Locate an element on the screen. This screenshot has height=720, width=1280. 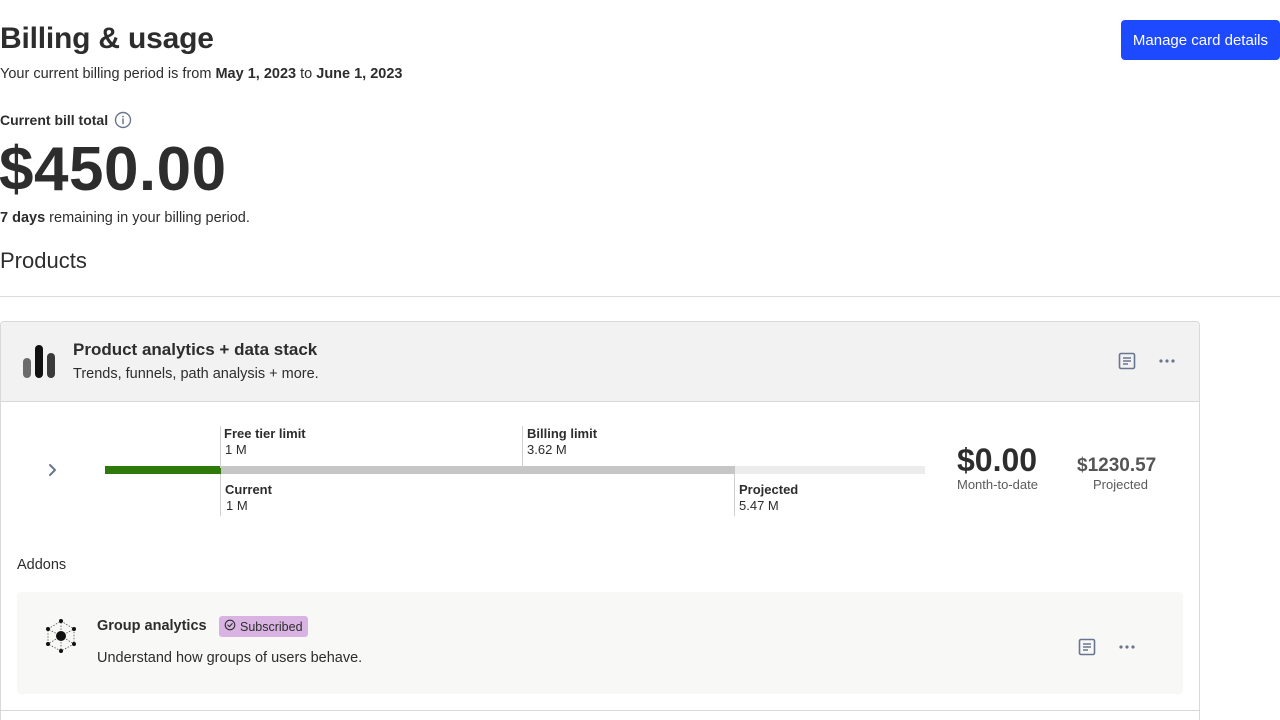
current-bill-label: Current bill total is located at coordinates (66, 120).